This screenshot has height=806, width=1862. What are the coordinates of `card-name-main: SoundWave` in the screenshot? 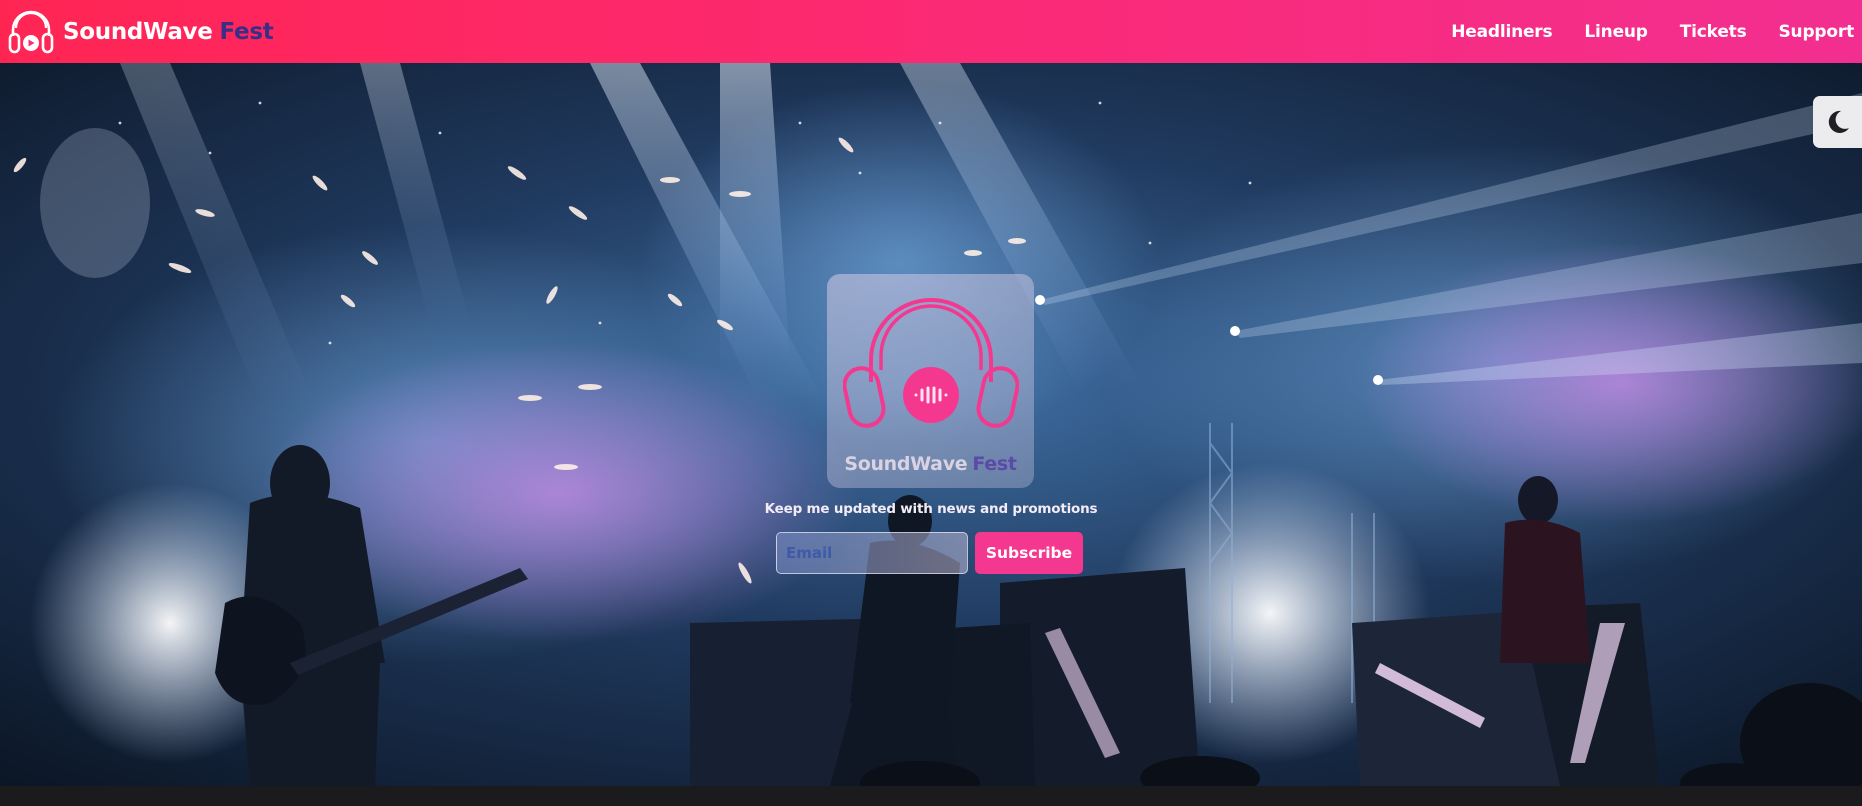 It's located at (906, 464).